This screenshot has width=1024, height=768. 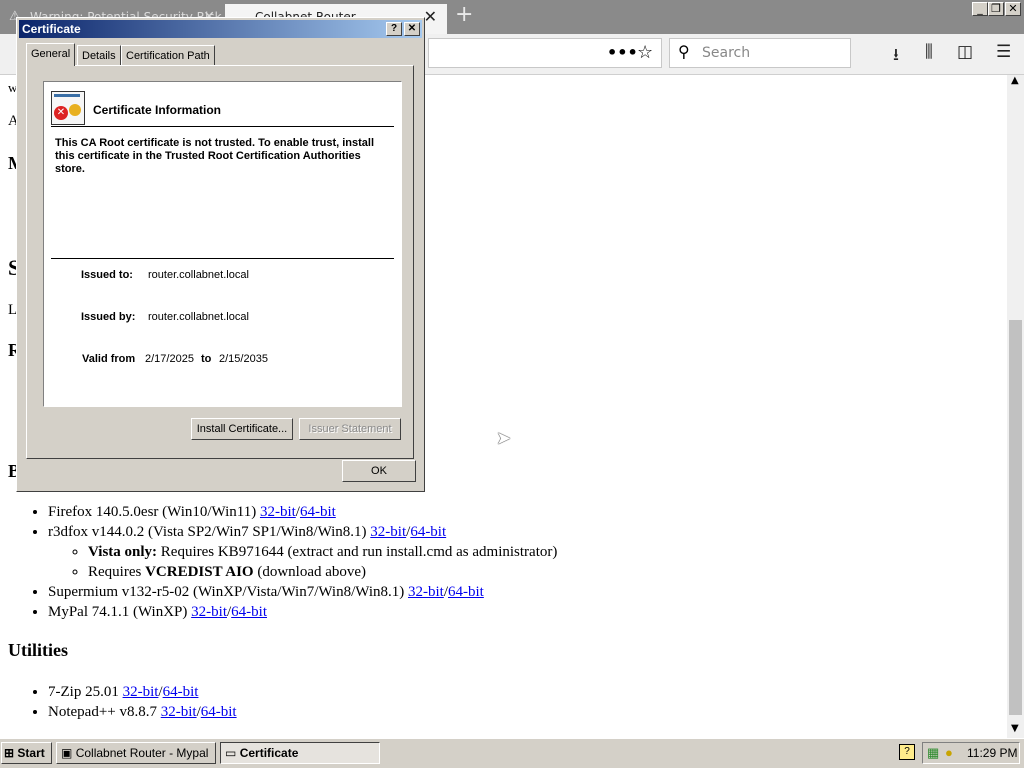 What do you see at coordinates (1015, 728) in the screenshot?
I see `scroll-down-icon: ▼` at bounding box center [1015, 728].